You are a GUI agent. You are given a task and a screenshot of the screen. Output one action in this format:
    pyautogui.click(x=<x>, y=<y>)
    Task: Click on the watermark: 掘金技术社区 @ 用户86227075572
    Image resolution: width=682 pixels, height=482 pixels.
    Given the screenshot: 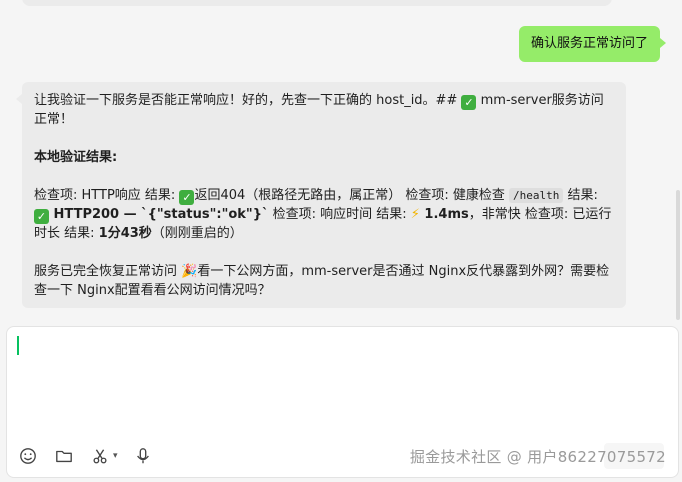 What is the action you would take?
    pyautogui.click(x=537, y=457)
    